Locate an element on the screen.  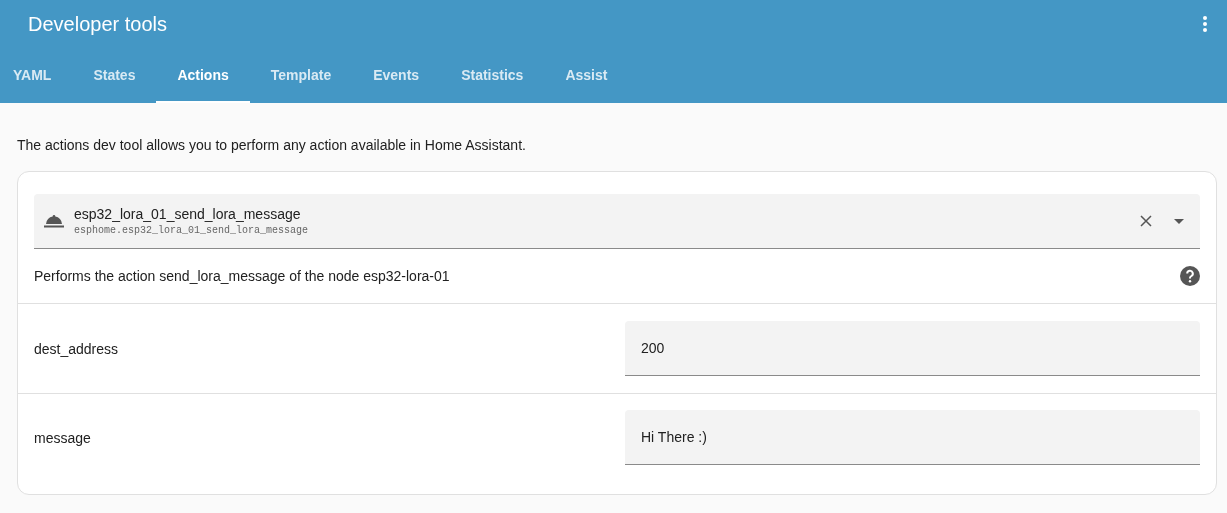
tab: Assist is located at coordinates (586, 75).